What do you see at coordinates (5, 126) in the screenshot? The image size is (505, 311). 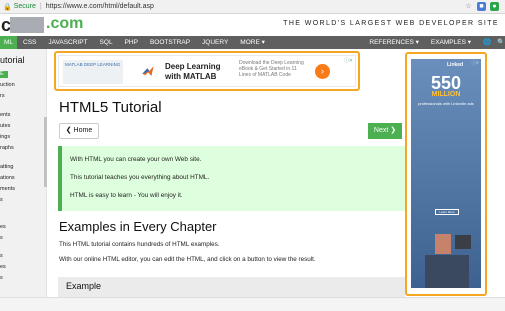 I see `sidebar-item-attributes: utes` at bounding box center [5, 126].